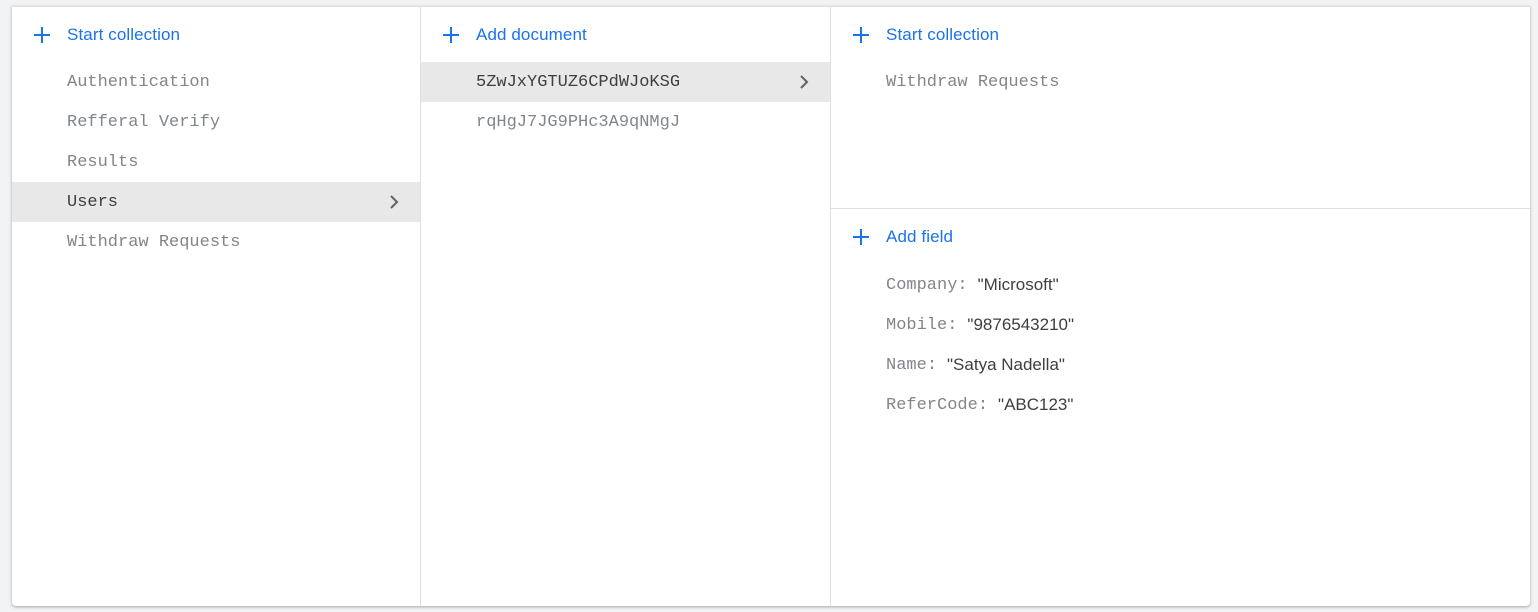 The width and height of the screenshot is (1538, 612). I want to click on document-id: 5ZwJxYGTUZ6CPdWJoKSG, so click(578, 82).